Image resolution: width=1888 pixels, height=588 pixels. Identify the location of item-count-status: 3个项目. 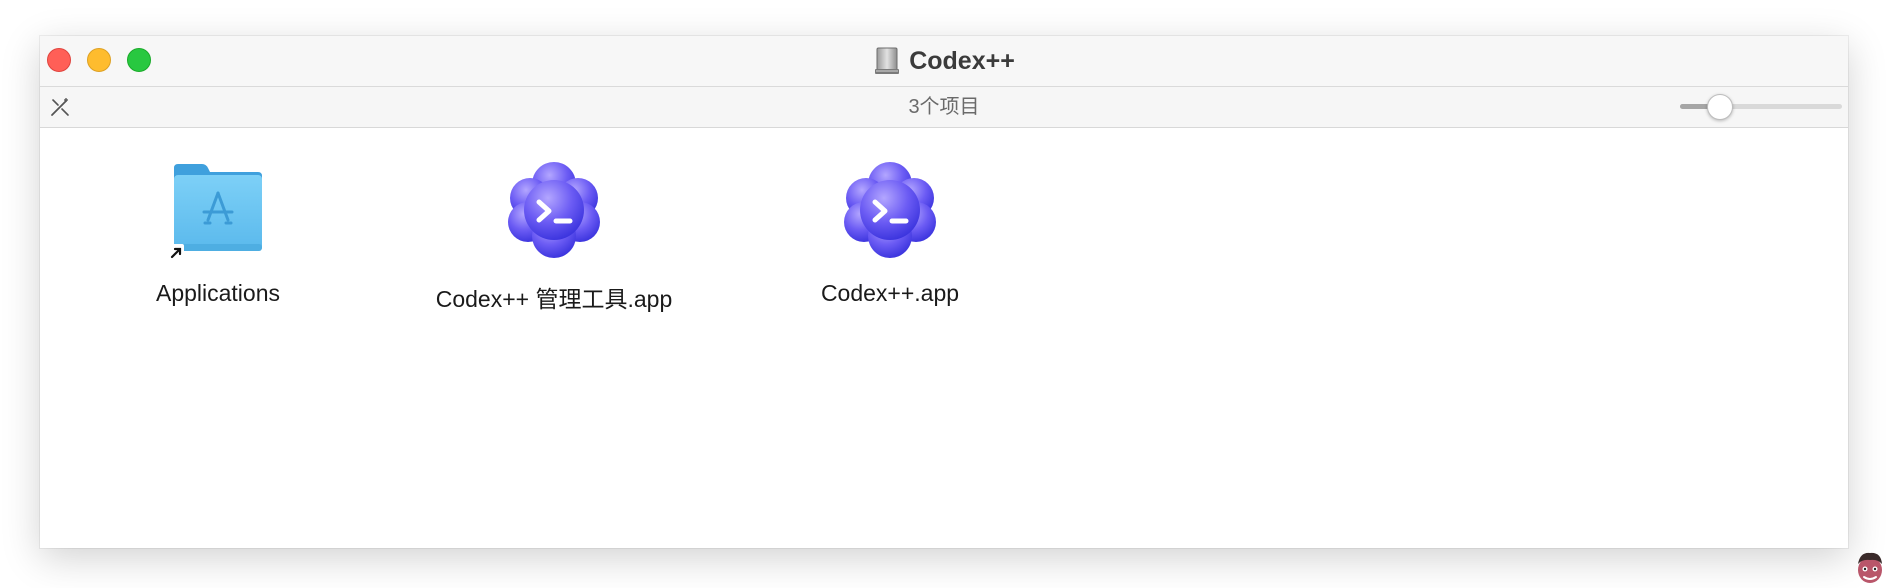
(944, 107).